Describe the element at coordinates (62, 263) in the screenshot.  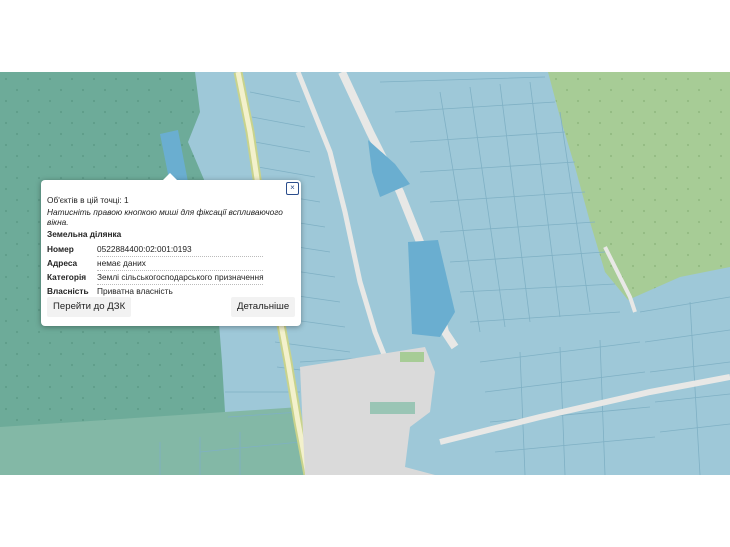
I see `field-label: Адреса` at that location.